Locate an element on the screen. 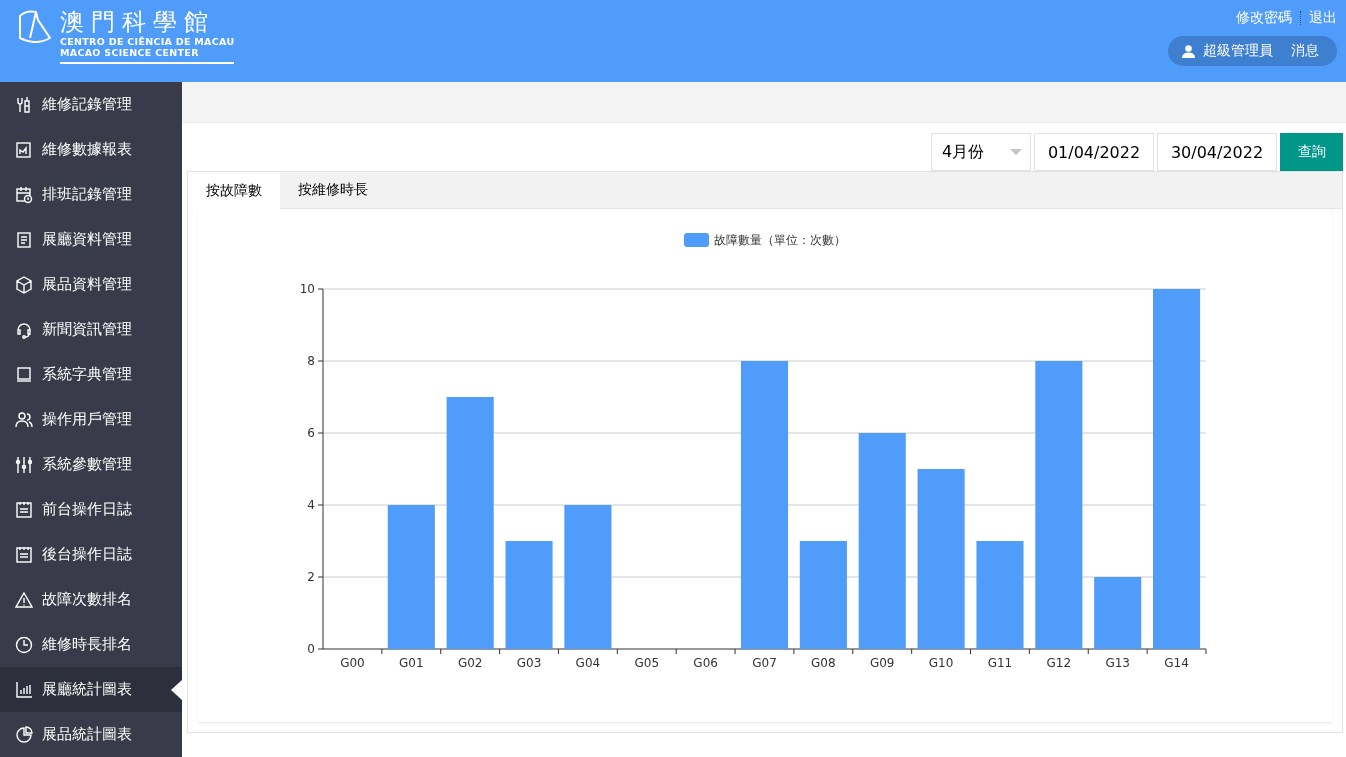 This screenshot has height=757, width=1346. tab: 按故障數 is located at coordinates (234, 190).